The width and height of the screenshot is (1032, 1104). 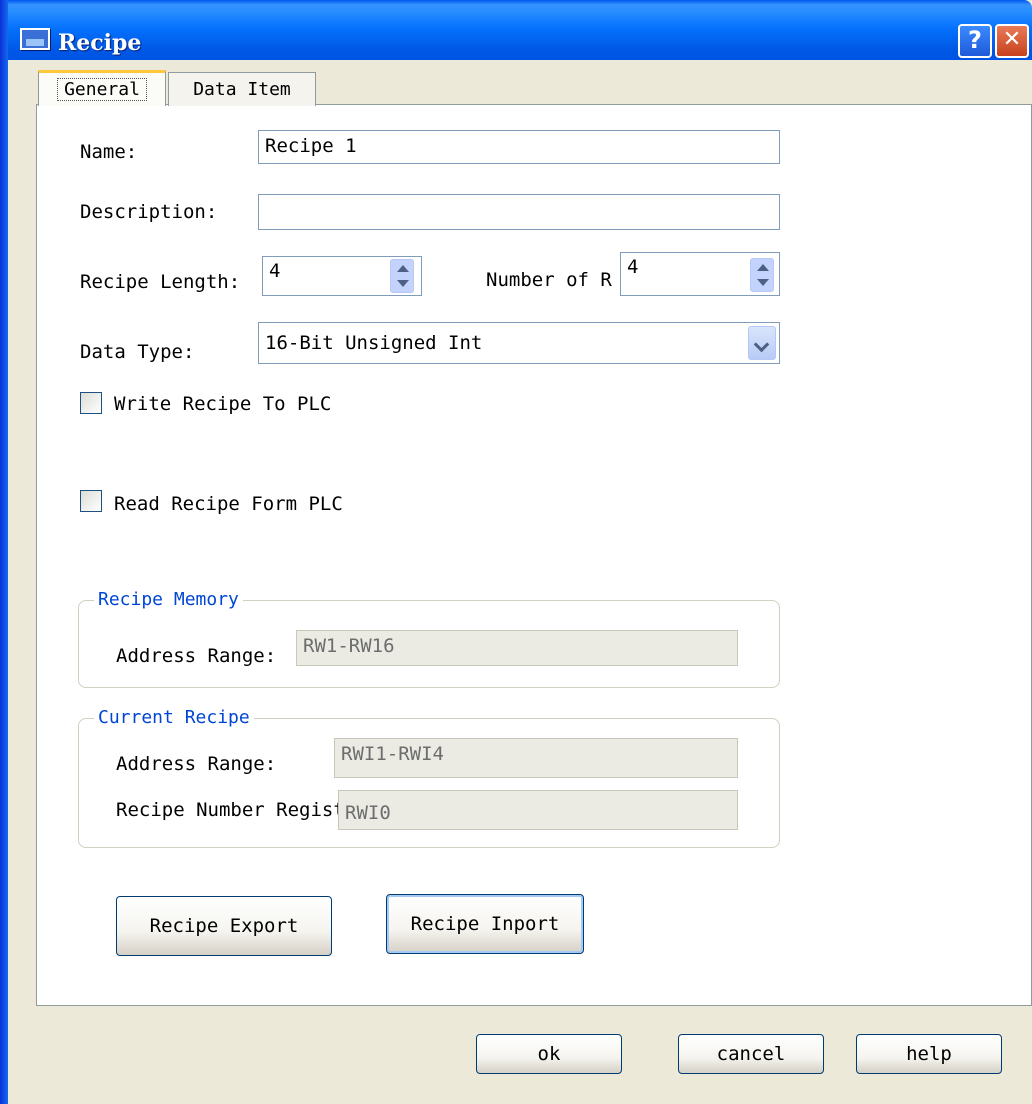 What do you see at coordinates (174, 718) in the screenshot?
I see `current-recipe-title: Current Recipe` at bounding box center [174, 718].